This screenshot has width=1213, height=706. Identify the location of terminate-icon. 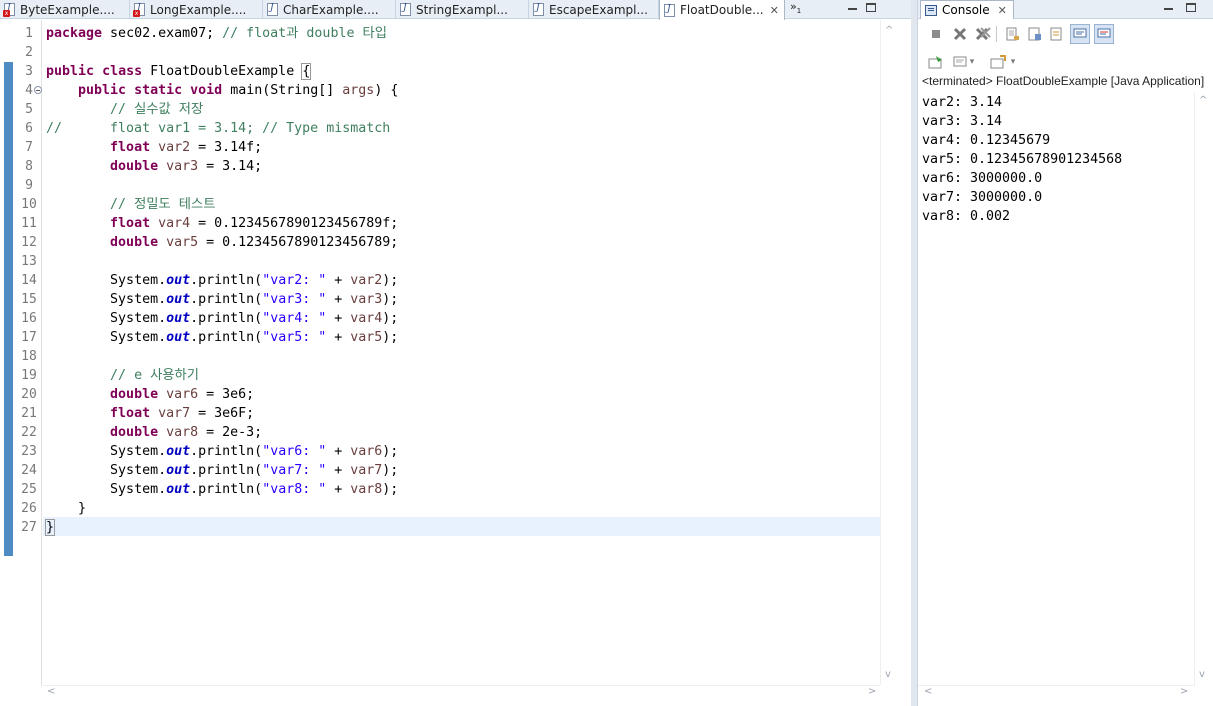
(936, 34).